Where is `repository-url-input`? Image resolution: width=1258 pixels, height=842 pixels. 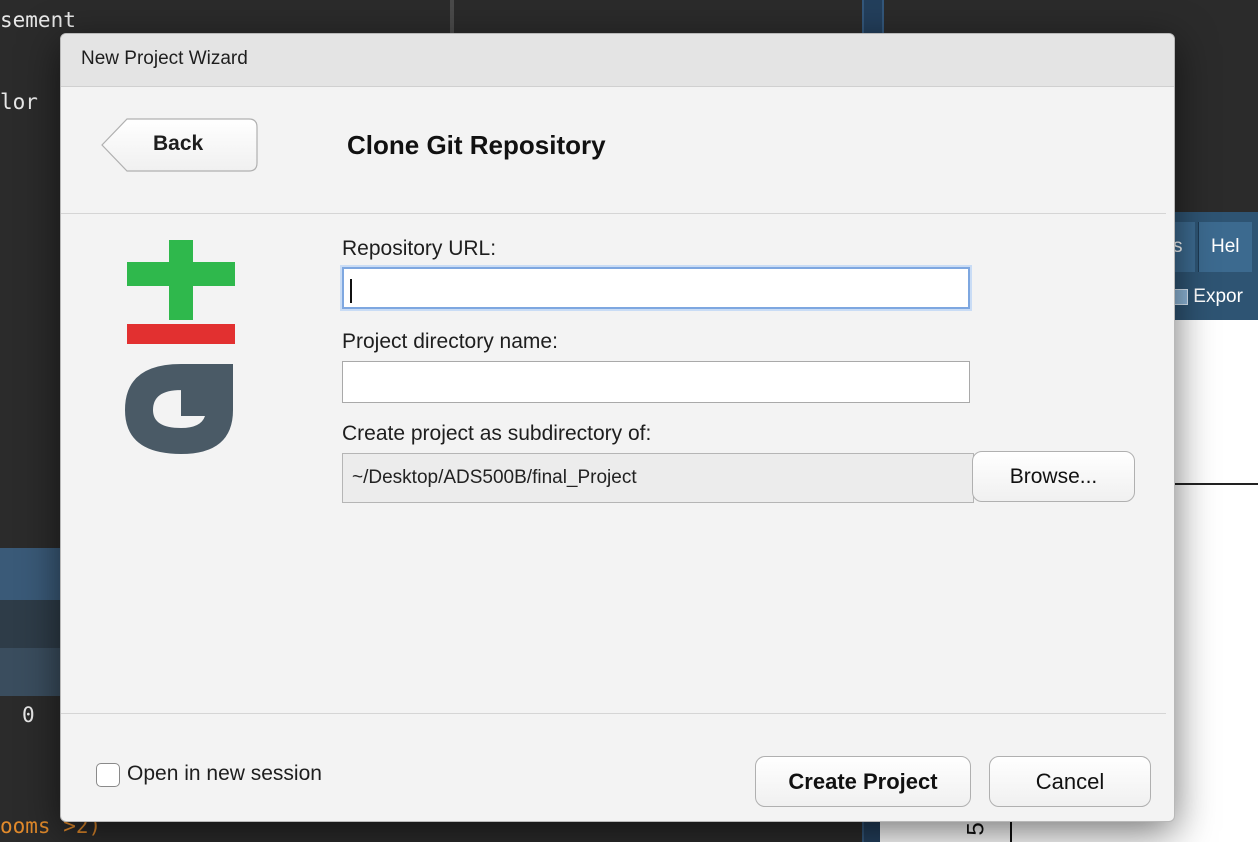 repository-url-input is located at coordinates (656, 288).